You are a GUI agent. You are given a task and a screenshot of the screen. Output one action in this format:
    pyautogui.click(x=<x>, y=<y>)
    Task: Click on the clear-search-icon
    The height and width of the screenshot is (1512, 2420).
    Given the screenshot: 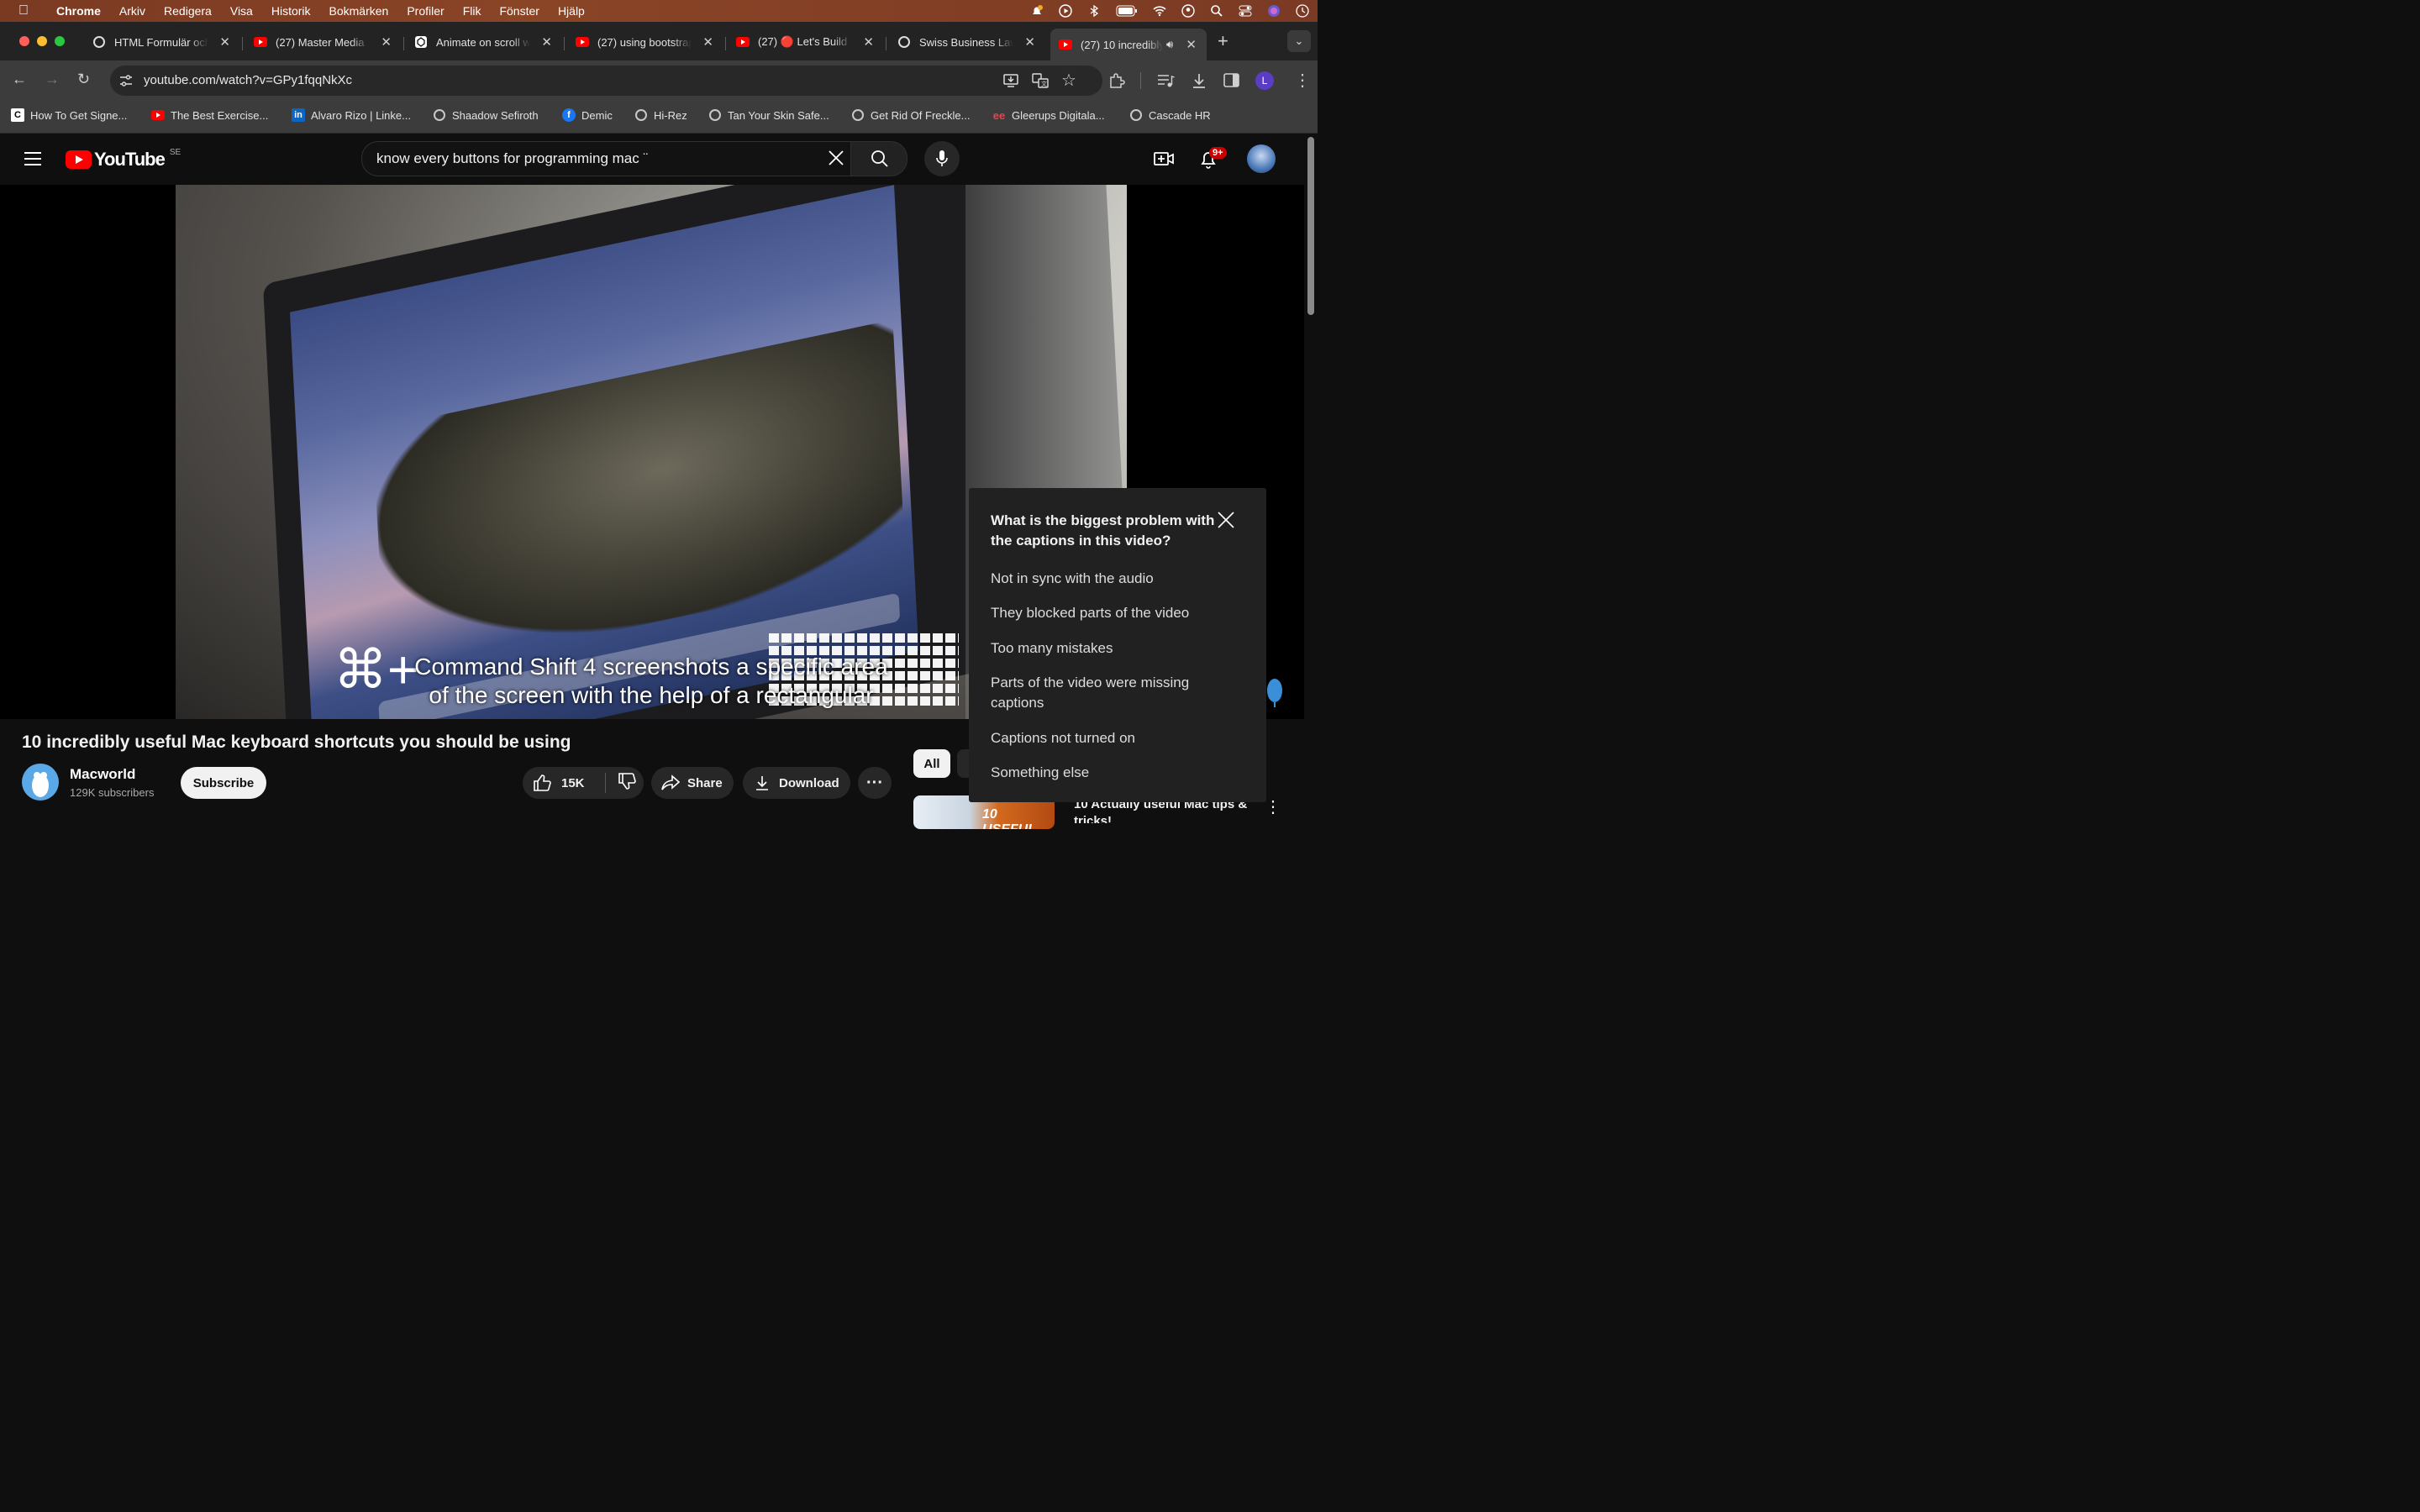 What is the action you would take?
    pyautogui.click(x=836, y=158)
    